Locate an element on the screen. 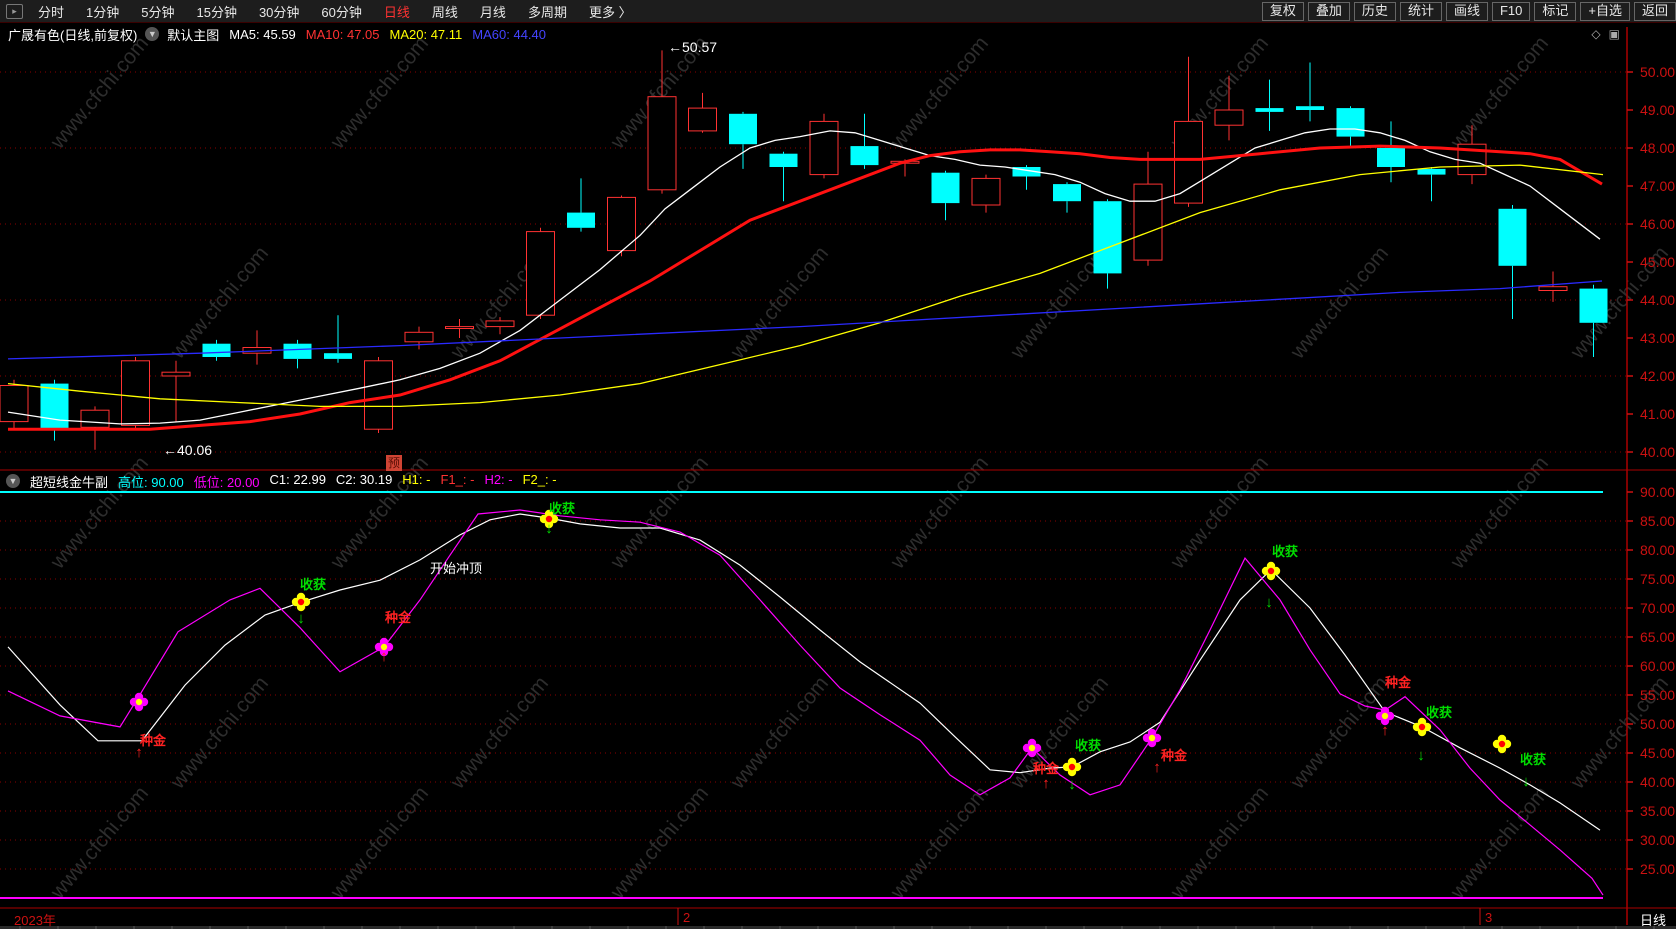 This screenshot has width=1676, height=929. indicator-axis-label: 30.00 is located at coordinates (1657, 840).